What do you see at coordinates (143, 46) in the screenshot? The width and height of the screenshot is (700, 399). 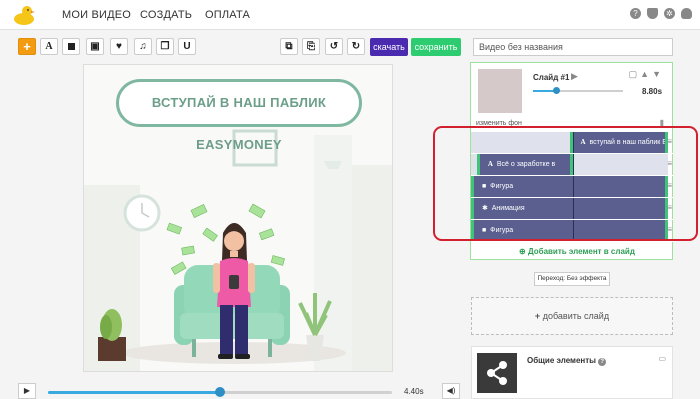 I see `add-music-icon: ♫` at bounding box center [143, 46].